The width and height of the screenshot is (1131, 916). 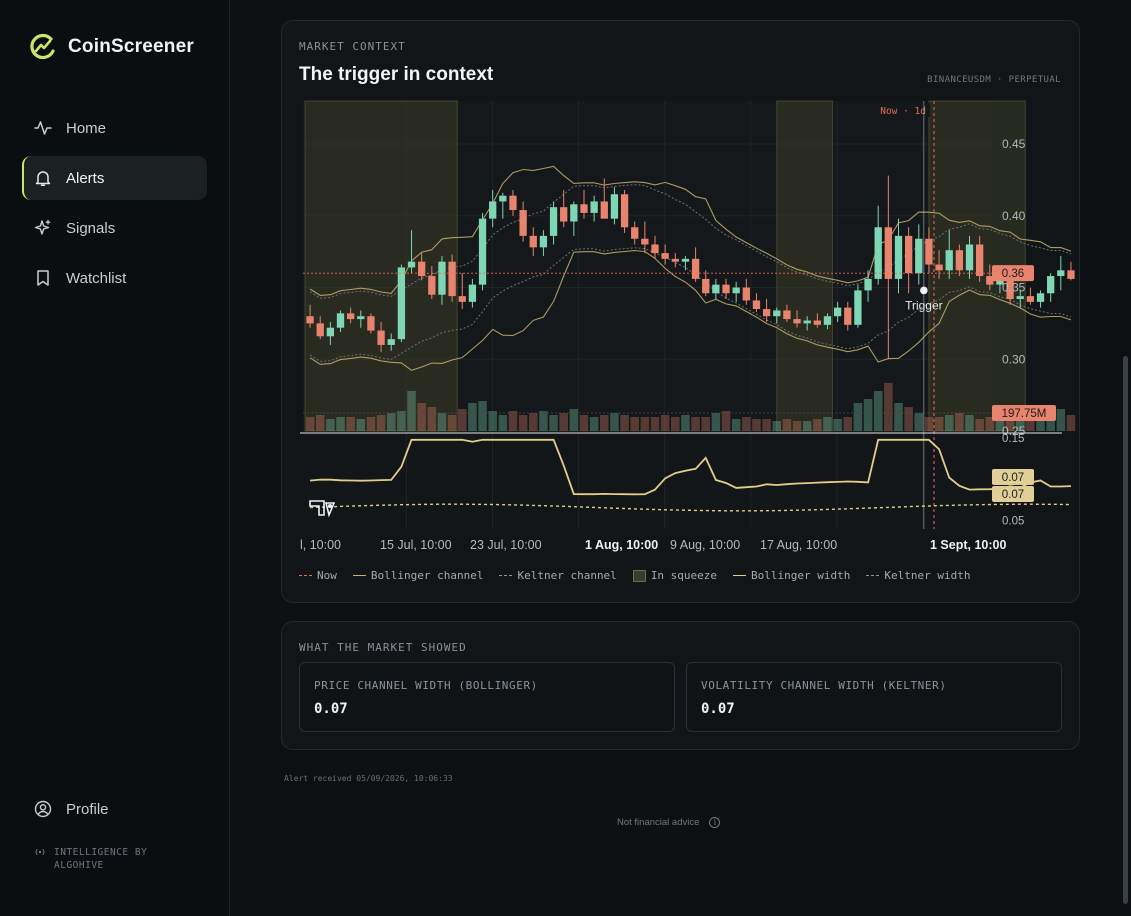 I want to click on logo-icon, so click(x=42, y=46).